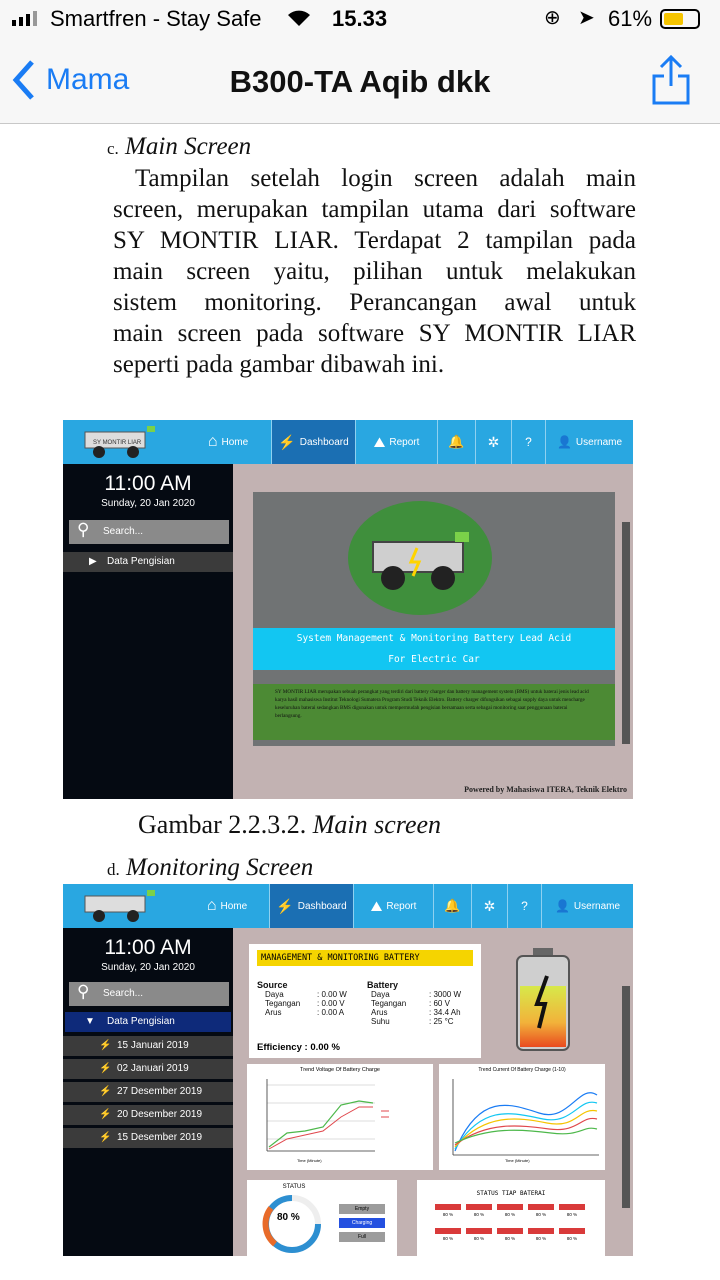 The width and height of the screenshot is (720, 1280). What do you see at coordinates (179, 146) in the screenshot?
I see `section-c-heading: c. Main Screen` at bounding box center [179, 146].